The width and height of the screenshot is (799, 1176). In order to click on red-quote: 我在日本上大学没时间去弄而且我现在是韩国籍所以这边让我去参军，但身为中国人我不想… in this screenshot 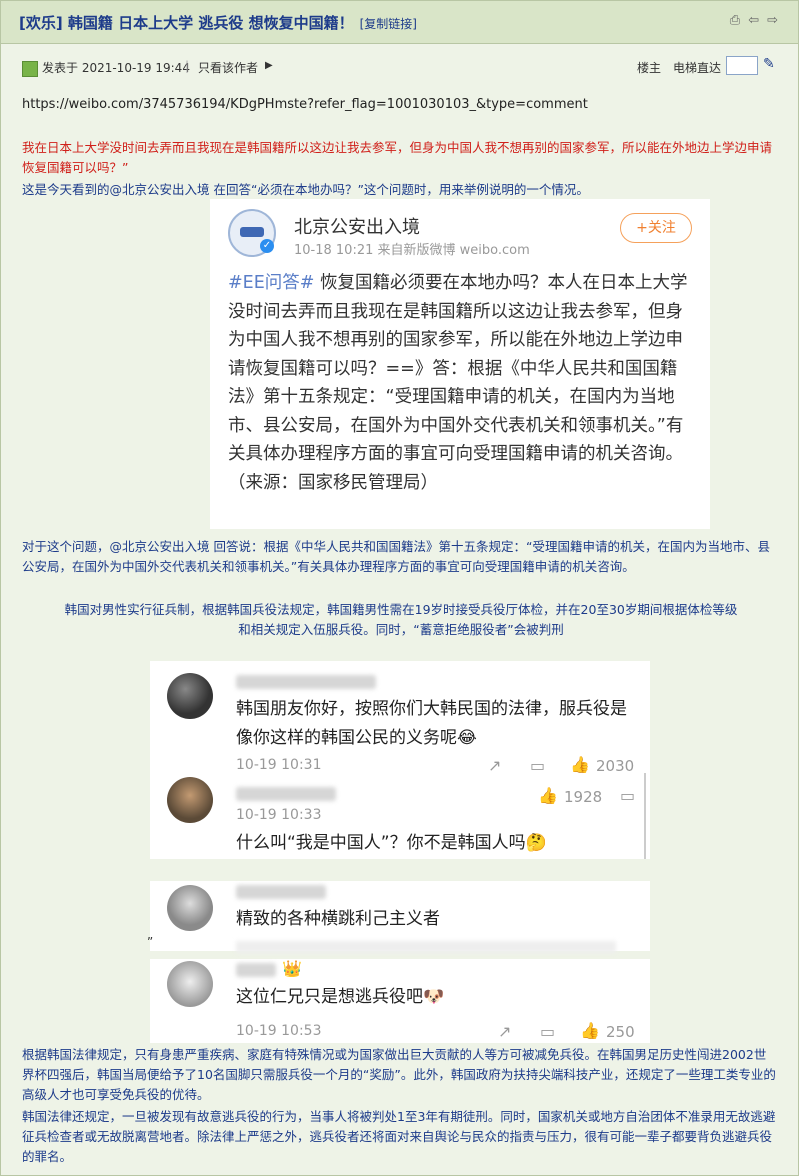, I will do `click(397, 157)`.